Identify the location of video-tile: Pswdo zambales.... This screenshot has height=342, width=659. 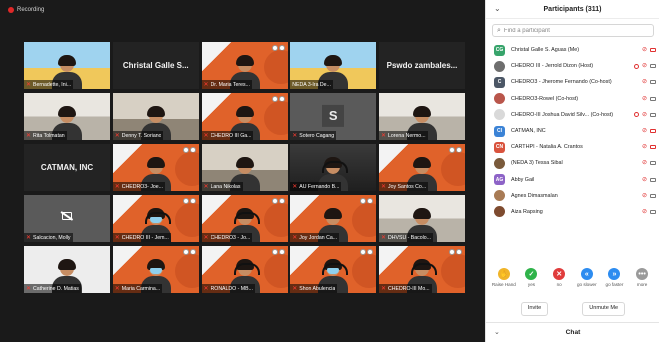
(422, 65).